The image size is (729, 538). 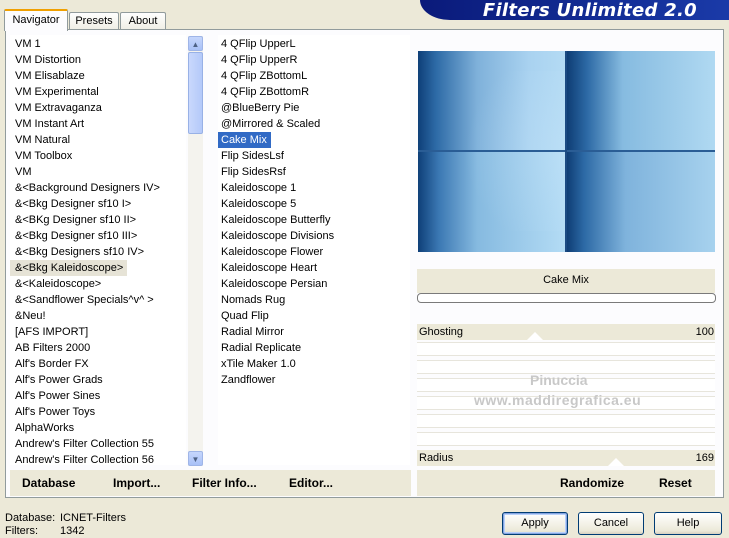 I want to click on filter-item: Quad Flip, so click(x=314, y=316).